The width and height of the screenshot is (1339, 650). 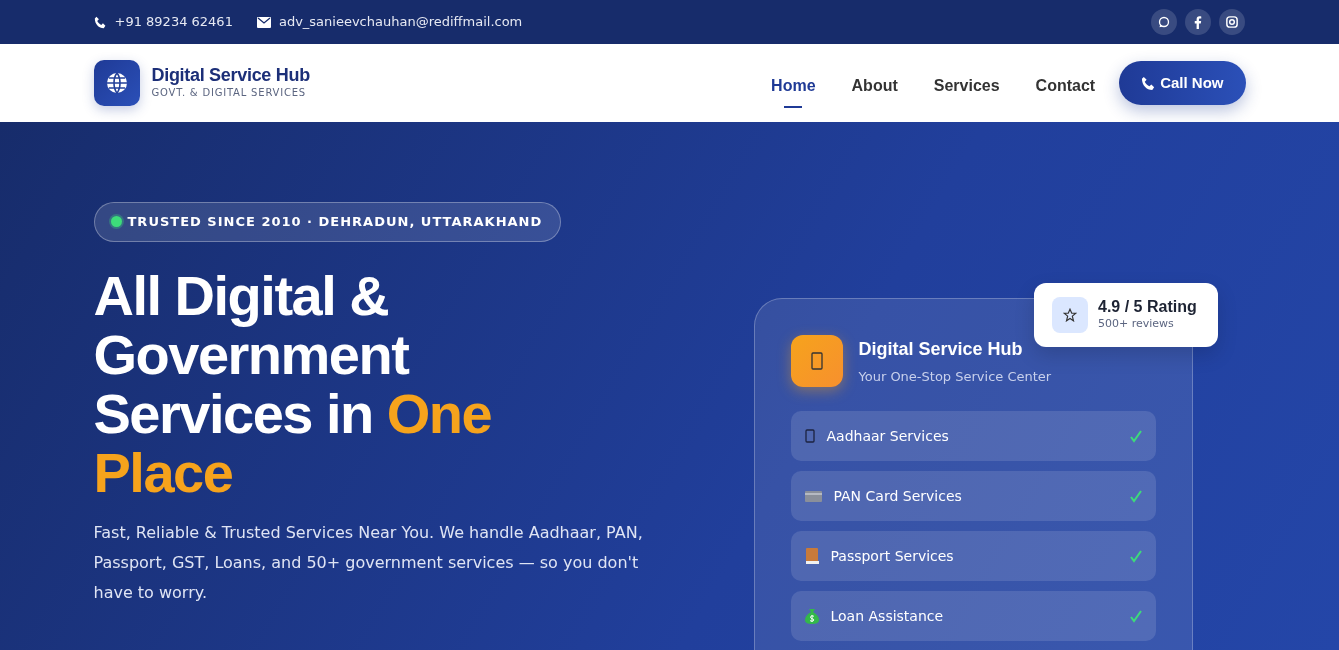 I want to click on card-subtitle: Your One-Stop Service Center, so click(x=955, y=376).